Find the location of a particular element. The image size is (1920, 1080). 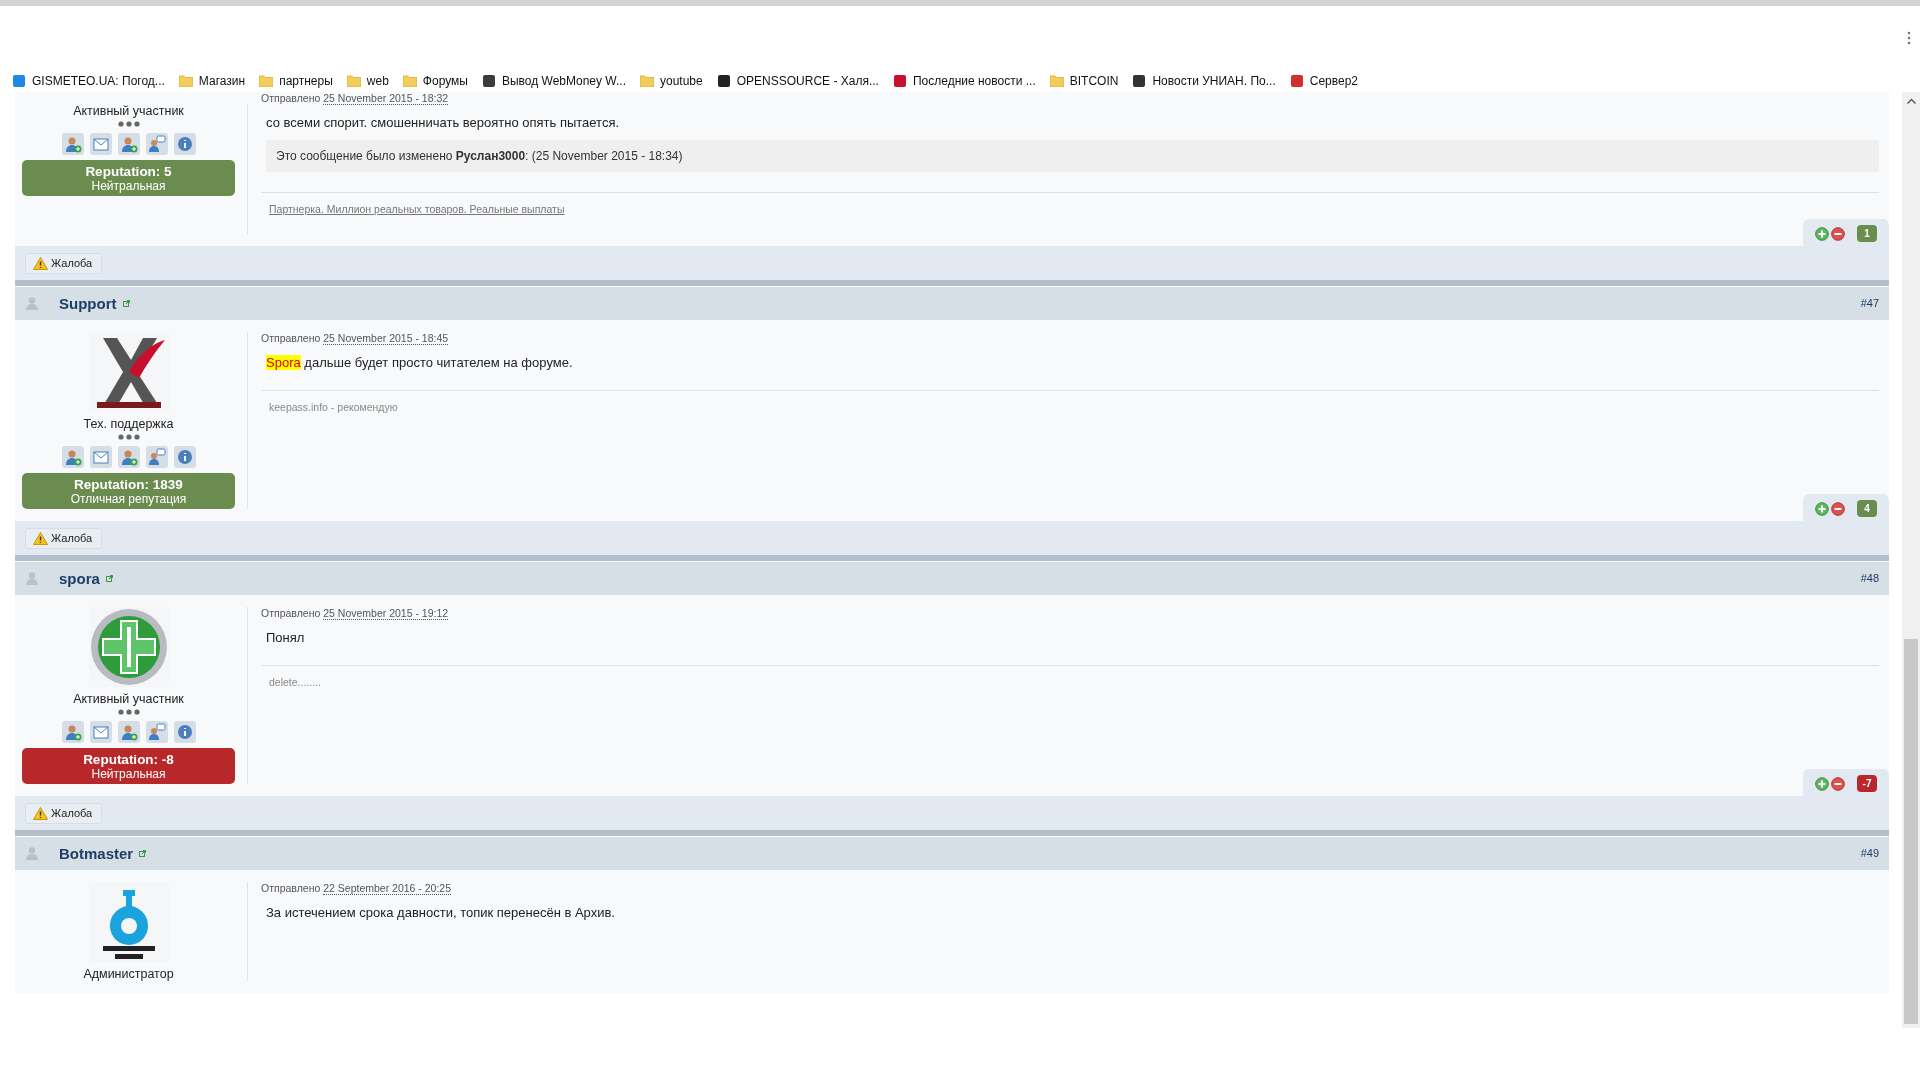

reputation-badge: Reputation: 5 Нейтральная is located at coordinates (128, 178).